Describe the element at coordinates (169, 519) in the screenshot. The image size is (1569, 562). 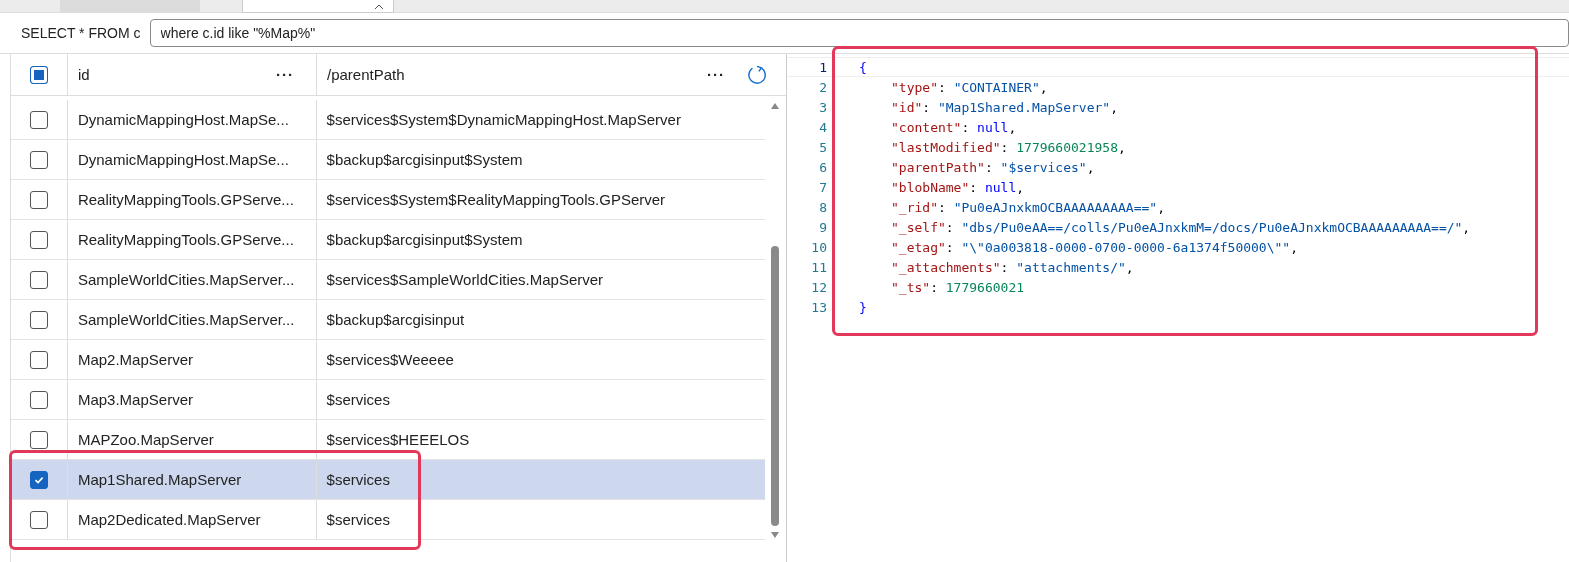
I see `table-cell: Map2Dedicated.MapServer` at that location.